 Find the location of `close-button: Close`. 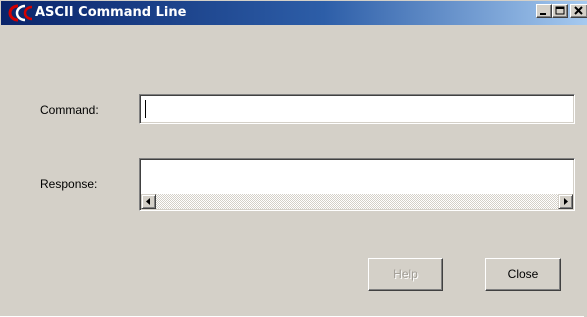

close-button: Close is located at coordinates (523, 274).